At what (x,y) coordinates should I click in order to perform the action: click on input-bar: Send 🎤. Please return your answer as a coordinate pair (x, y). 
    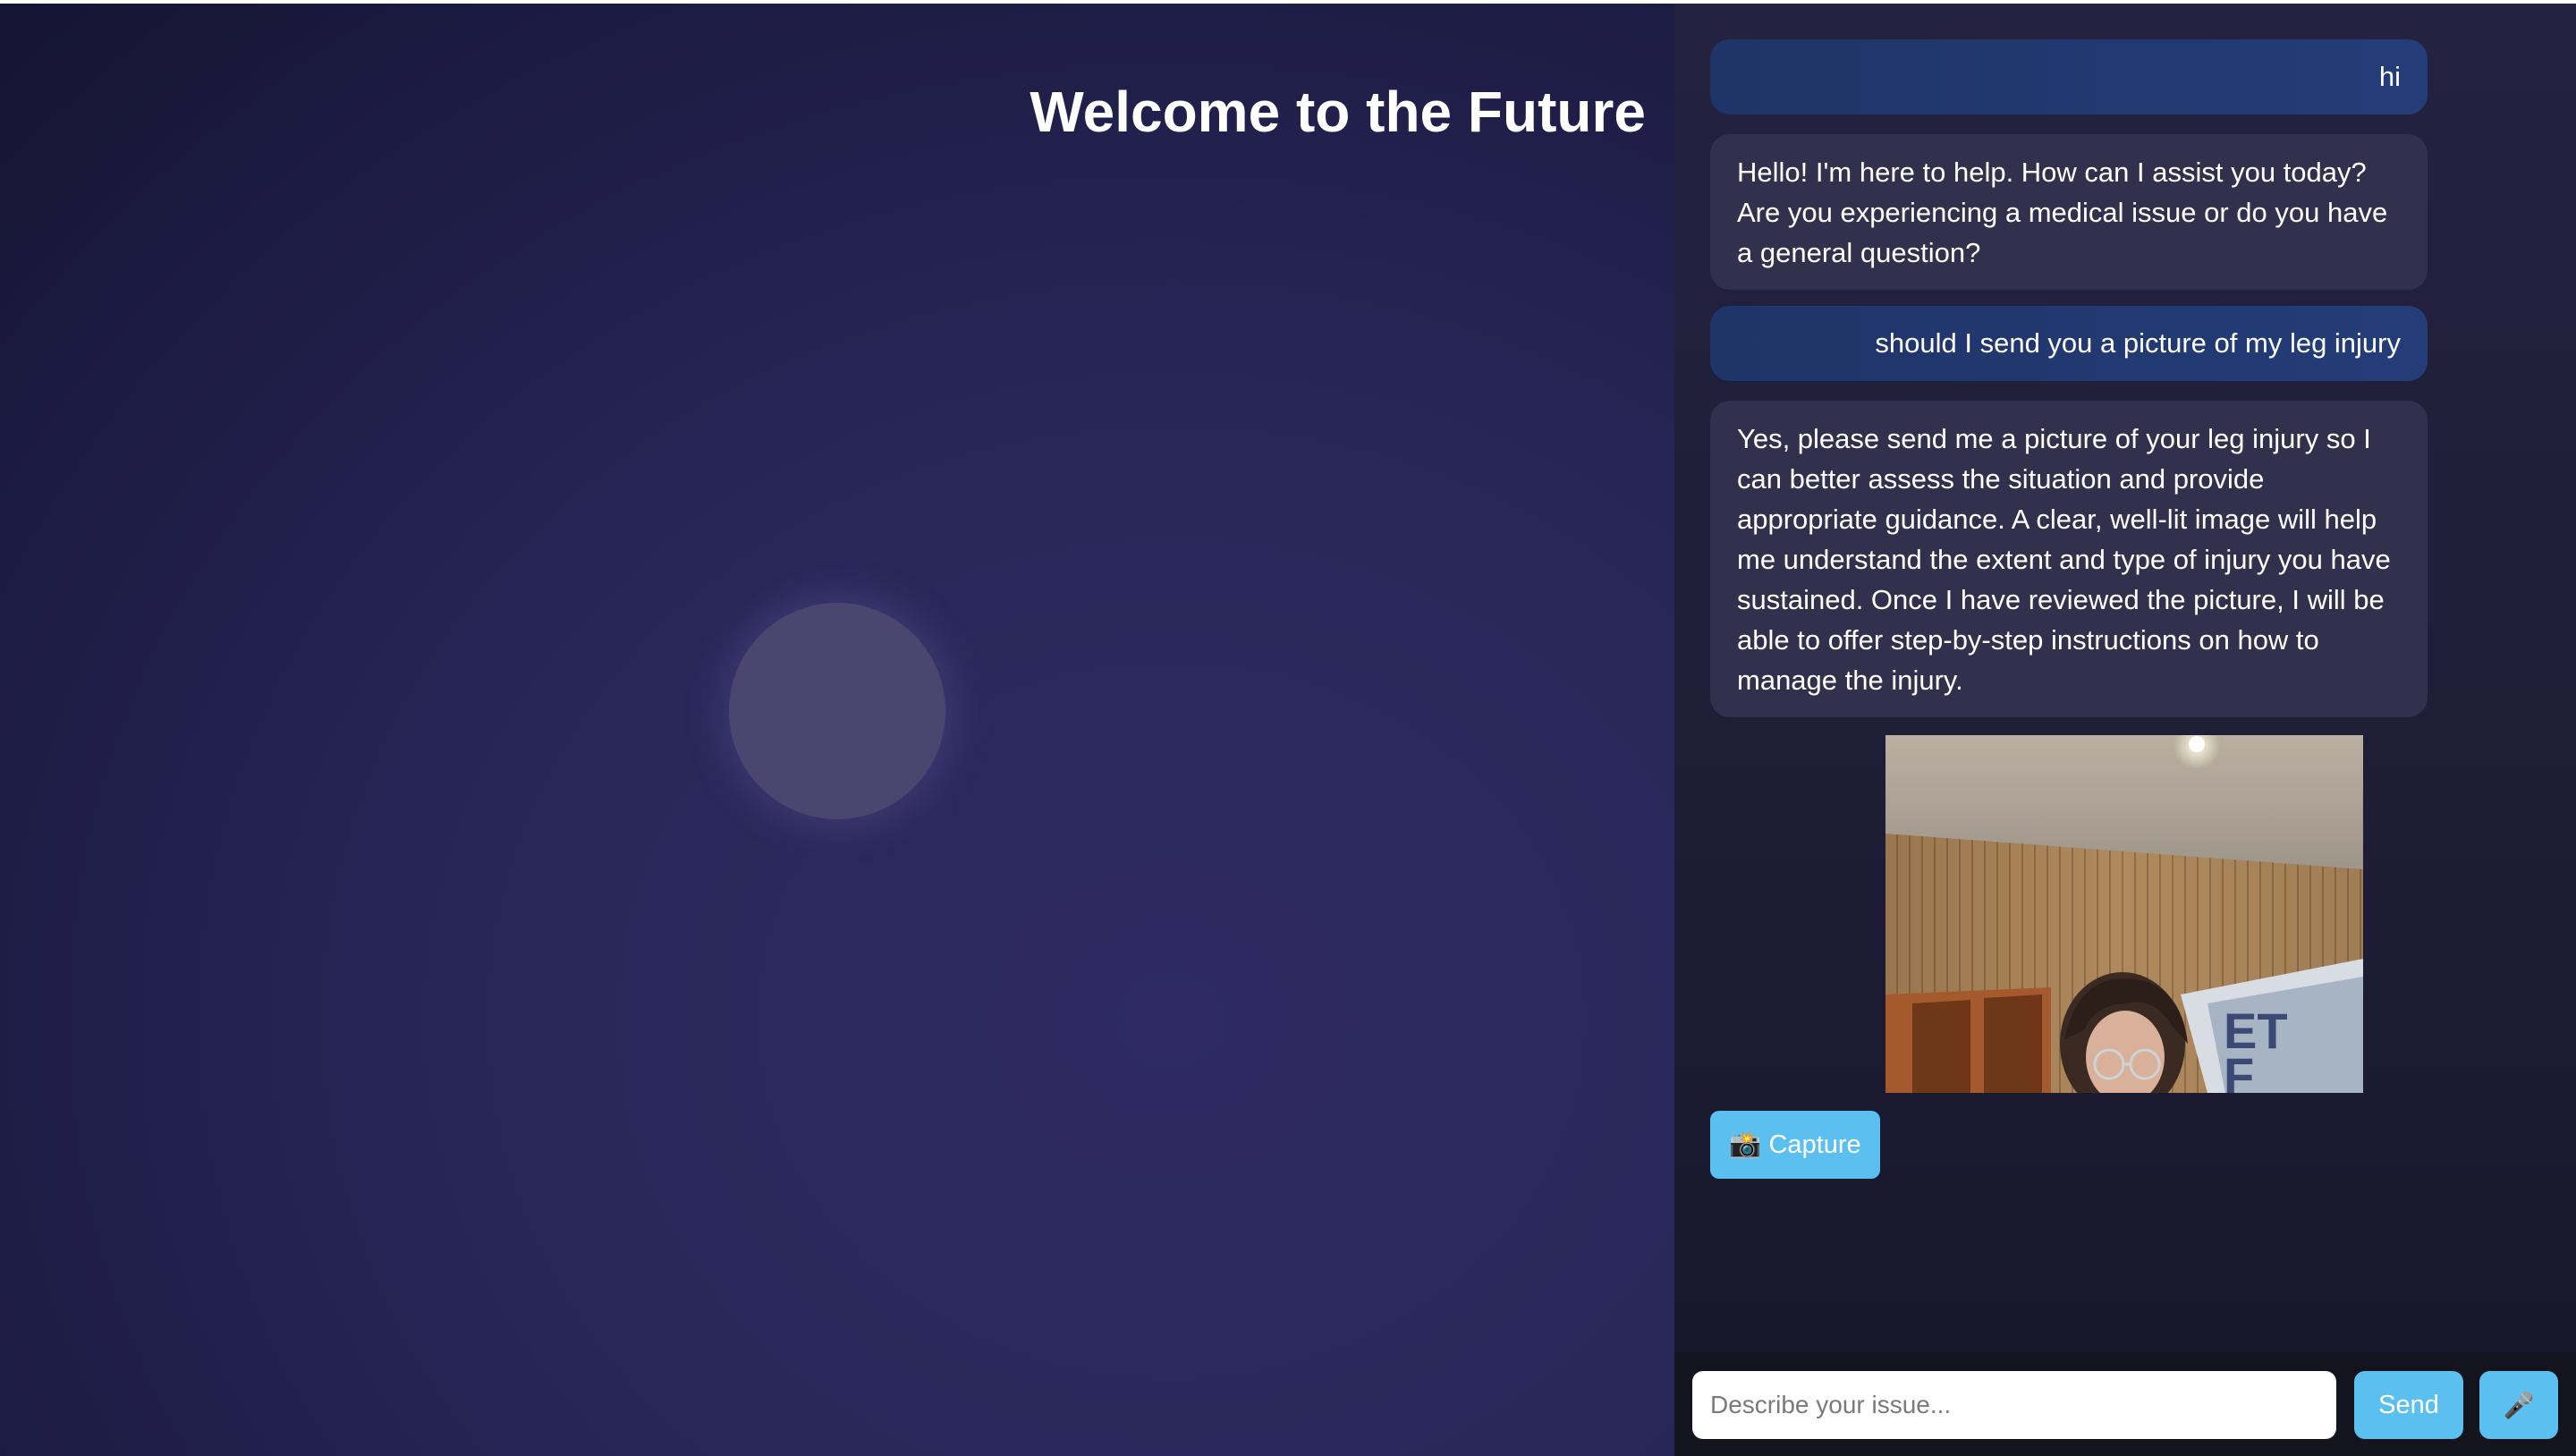
    Looking at the image, I should click on (2125, 1404).